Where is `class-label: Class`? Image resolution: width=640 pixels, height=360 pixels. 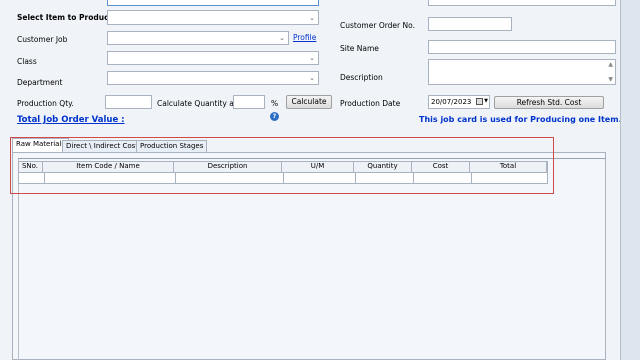 class-label: Class is located at coordinates (27, 61).